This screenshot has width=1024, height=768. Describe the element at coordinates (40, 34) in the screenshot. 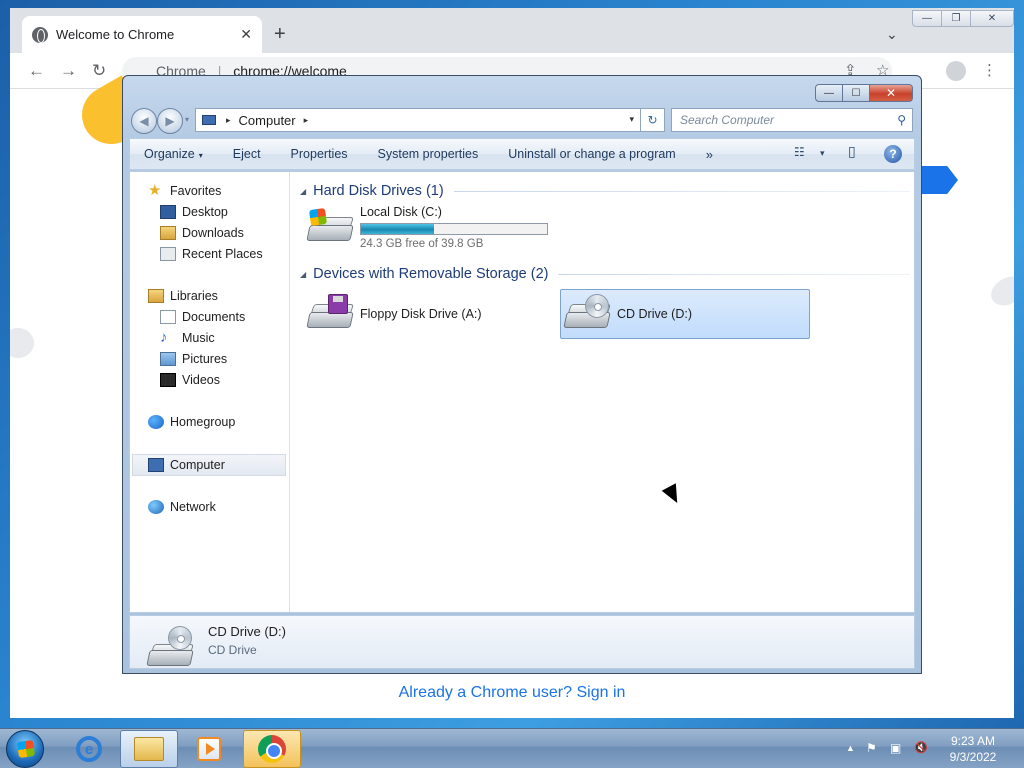

I see `globe-icon` at that location.